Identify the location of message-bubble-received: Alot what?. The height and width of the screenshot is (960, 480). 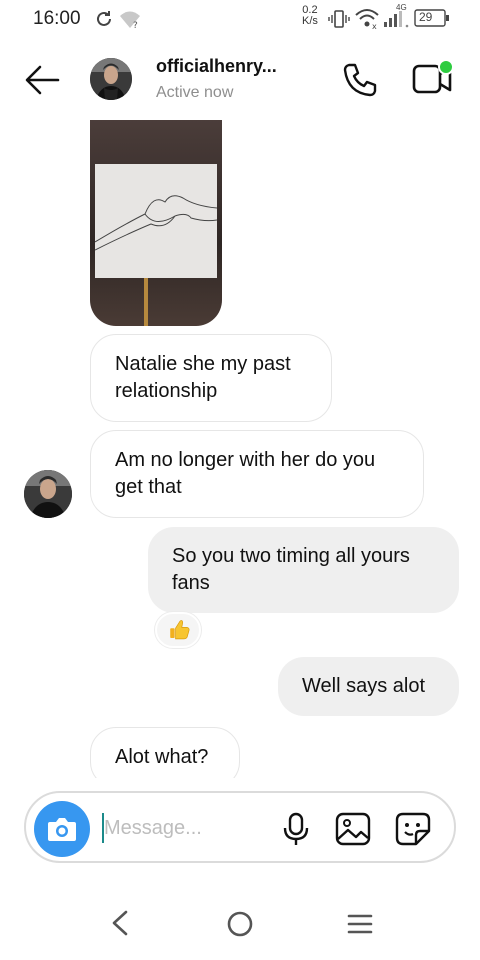
(165, 752).